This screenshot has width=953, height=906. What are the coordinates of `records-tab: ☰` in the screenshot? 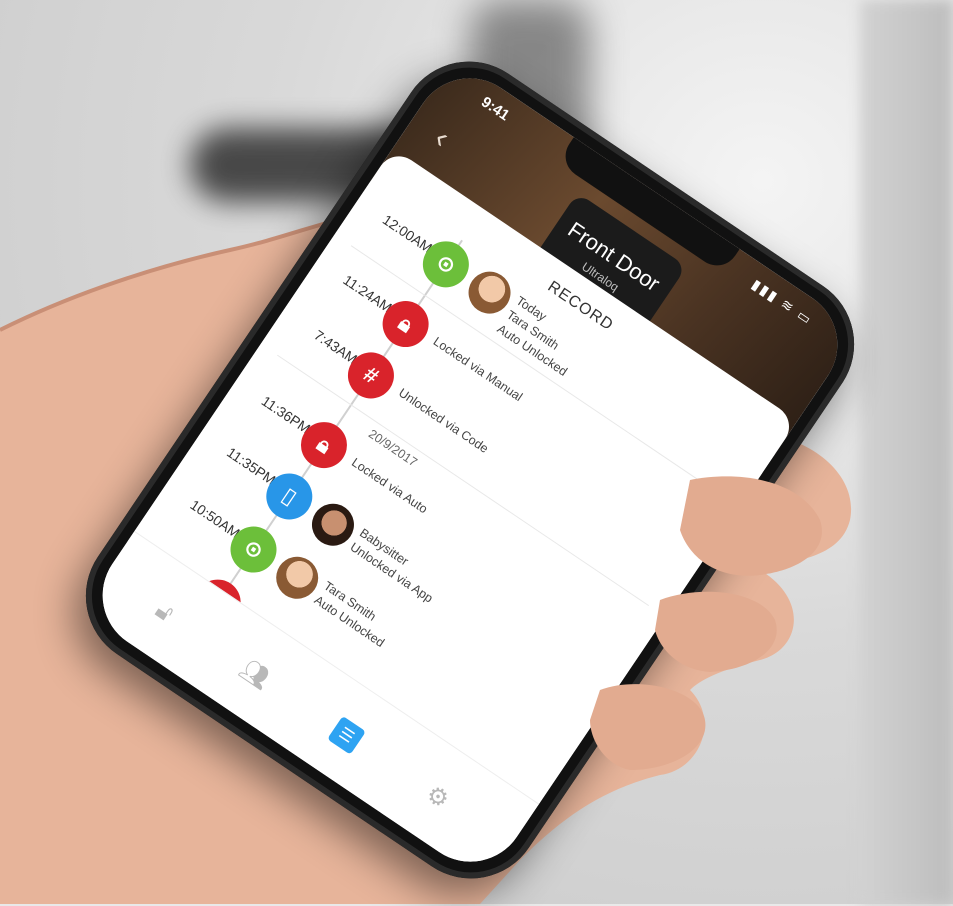 It's located at (347, 736).